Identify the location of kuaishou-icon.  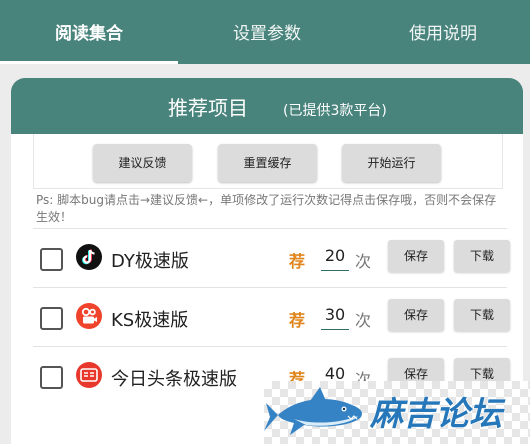
(89, 316).